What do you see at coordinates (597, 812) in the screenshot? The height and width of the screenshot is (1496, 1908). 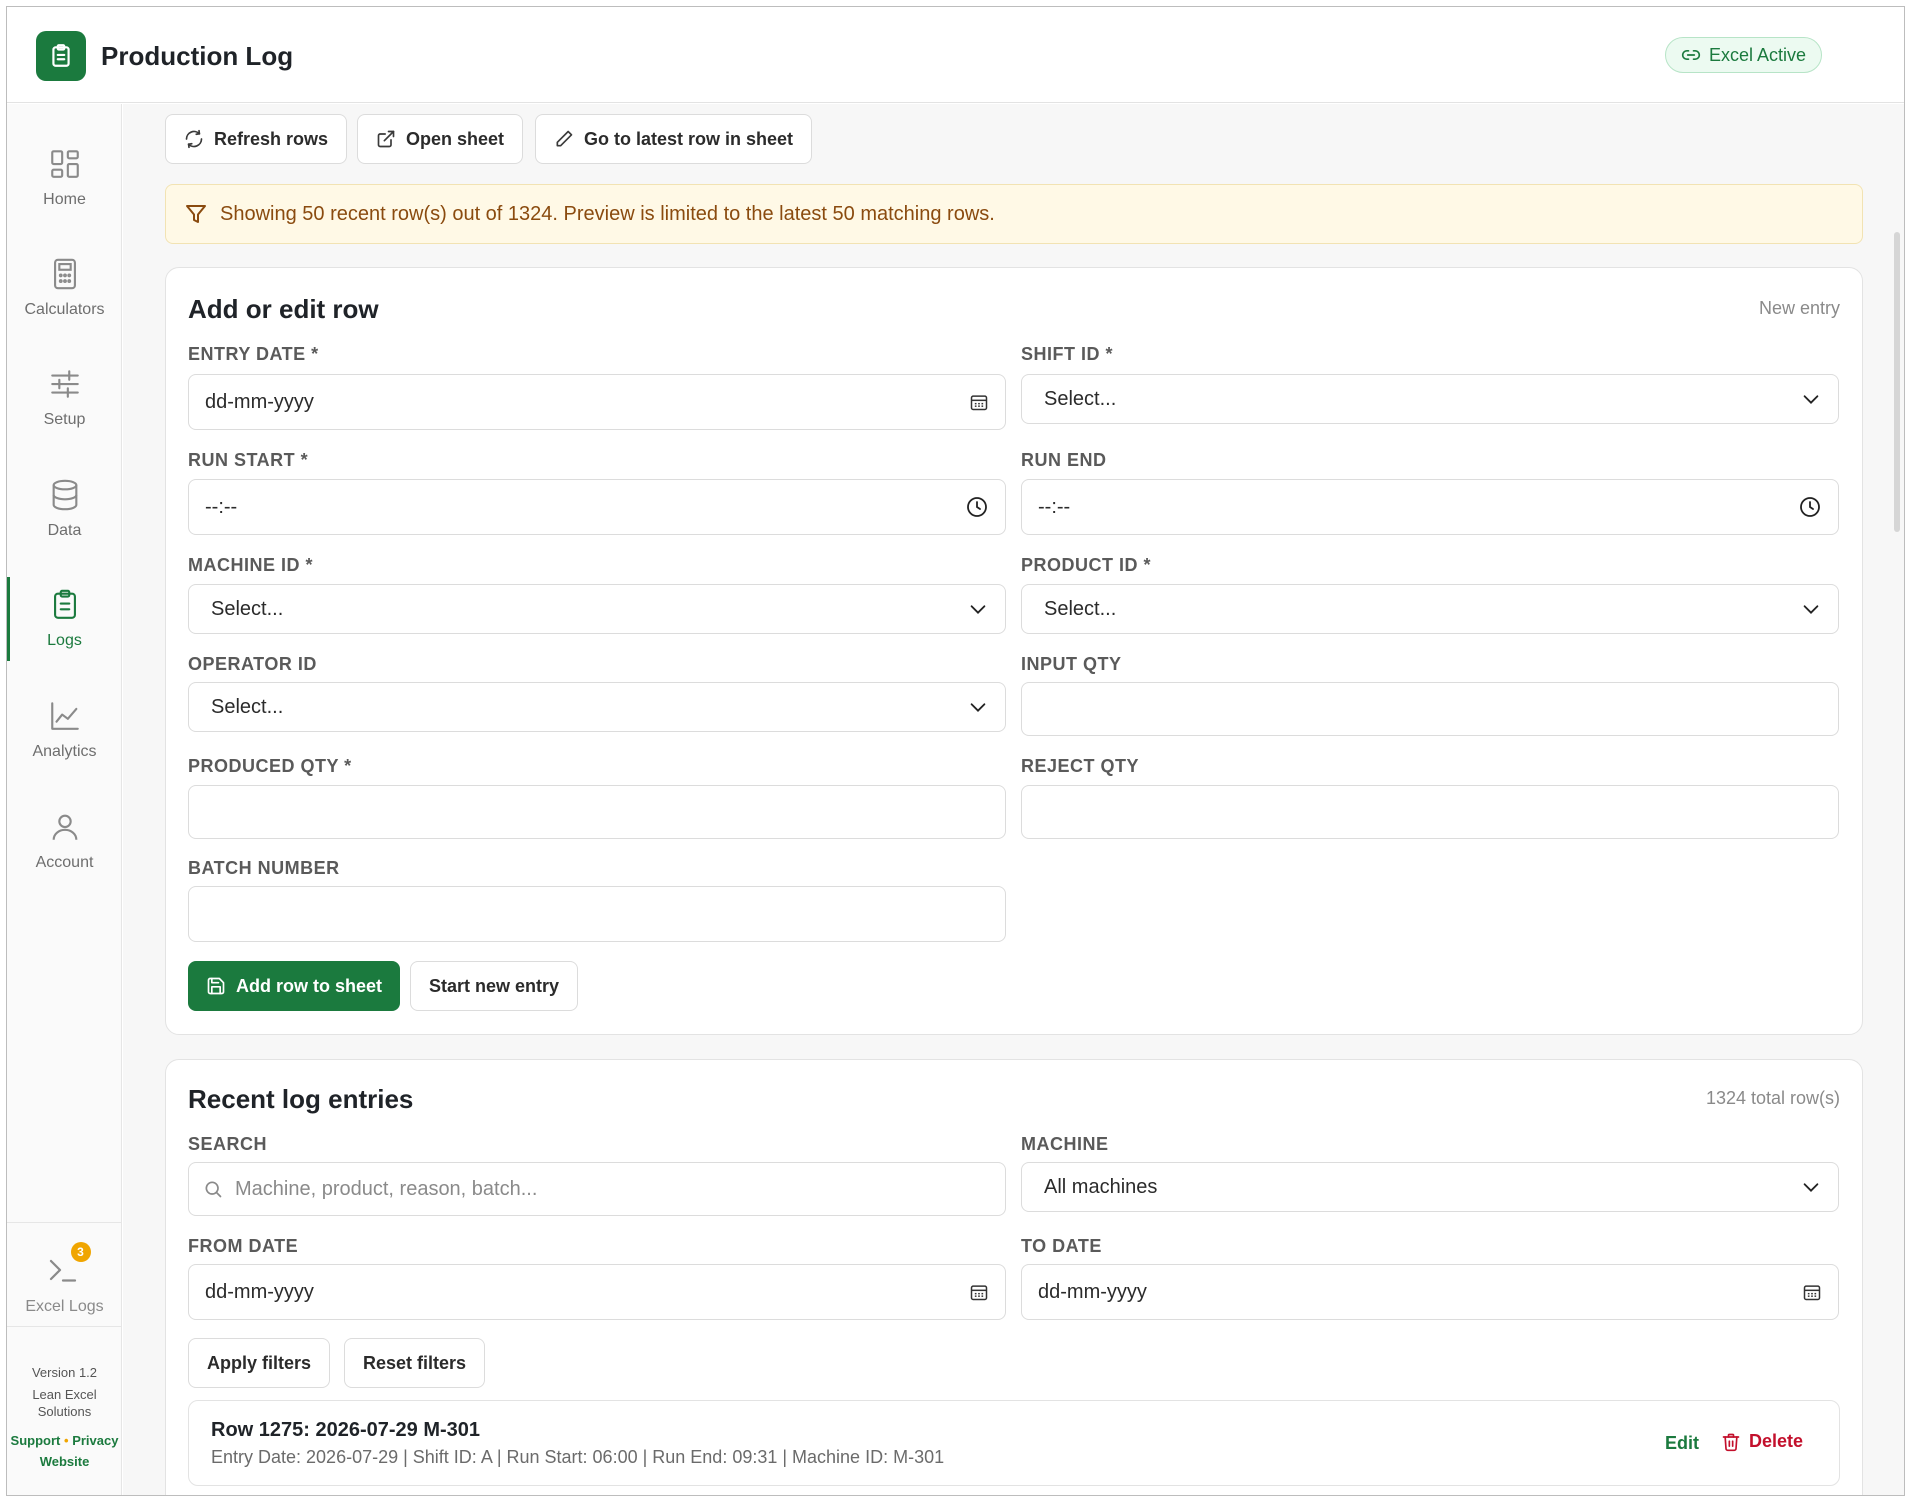 I see `produced-qty-input` at bounding box center [597, 812].